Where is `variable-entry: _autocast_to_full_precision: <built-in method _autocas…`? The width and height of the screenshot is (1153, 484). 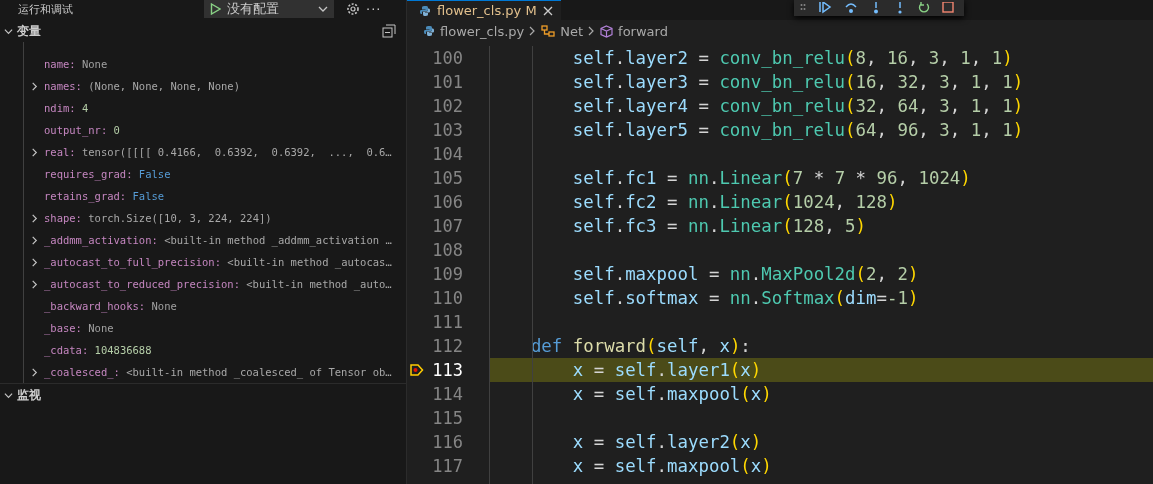
variable-entry: _autocast_to_full_precision: <built-in method _autocas… is located at coordinates (218, 262).